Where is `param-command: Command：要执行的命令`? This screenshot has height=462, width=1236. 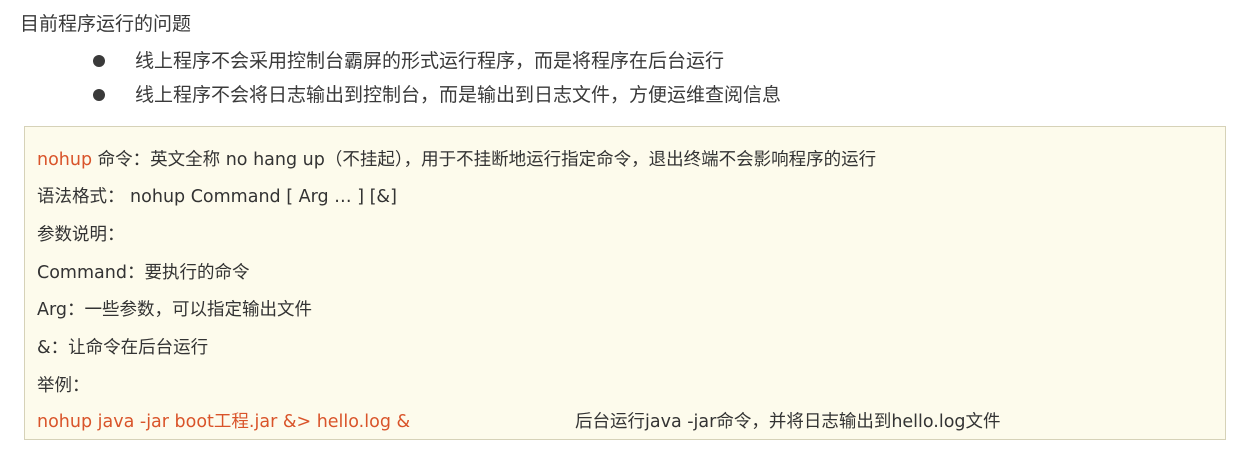
param-command: Command：要执行的命令 is located at coordinates (143, 273).